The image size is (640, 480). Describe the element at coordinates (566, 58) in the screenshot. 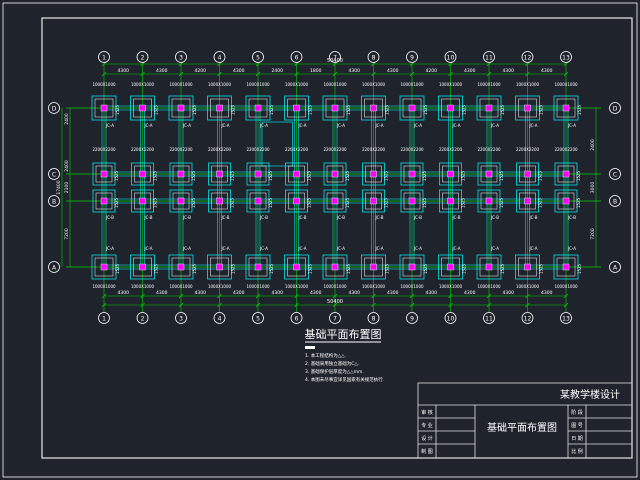

I see `axis-label-13: 13` at that location.